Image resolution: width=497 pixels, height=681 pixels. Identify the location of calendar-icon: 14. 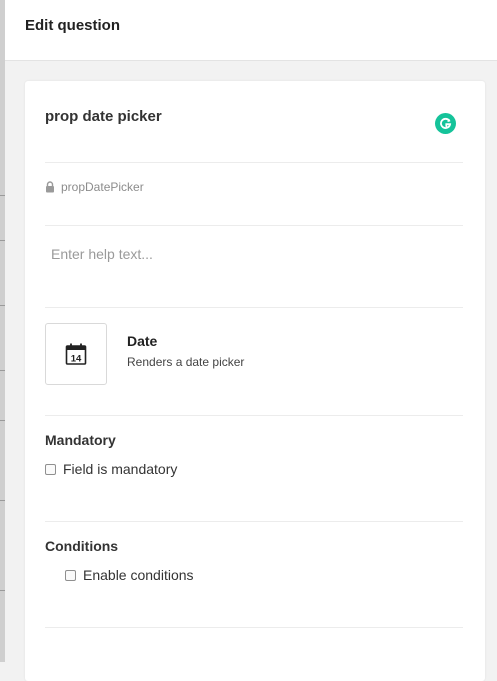
(76, 354).